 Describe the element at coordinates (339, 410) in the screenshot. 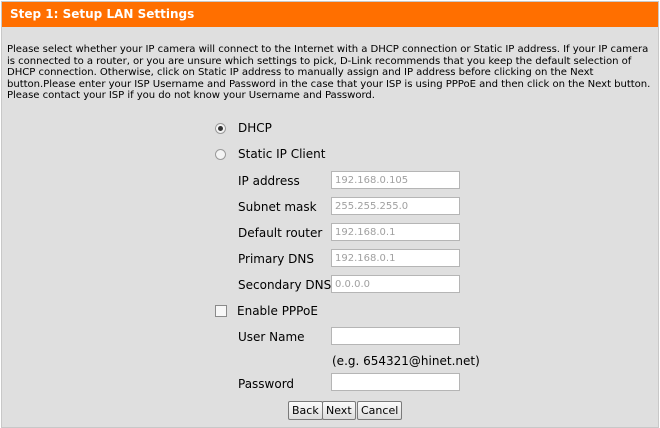

I see `next-button: Next` at that location.